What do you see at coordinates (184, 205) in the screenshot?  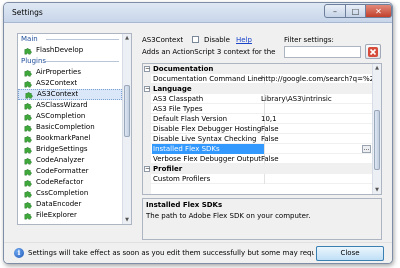 I see `property-description-title: Installed Flex SDKs` at bounding box center [184, 205].